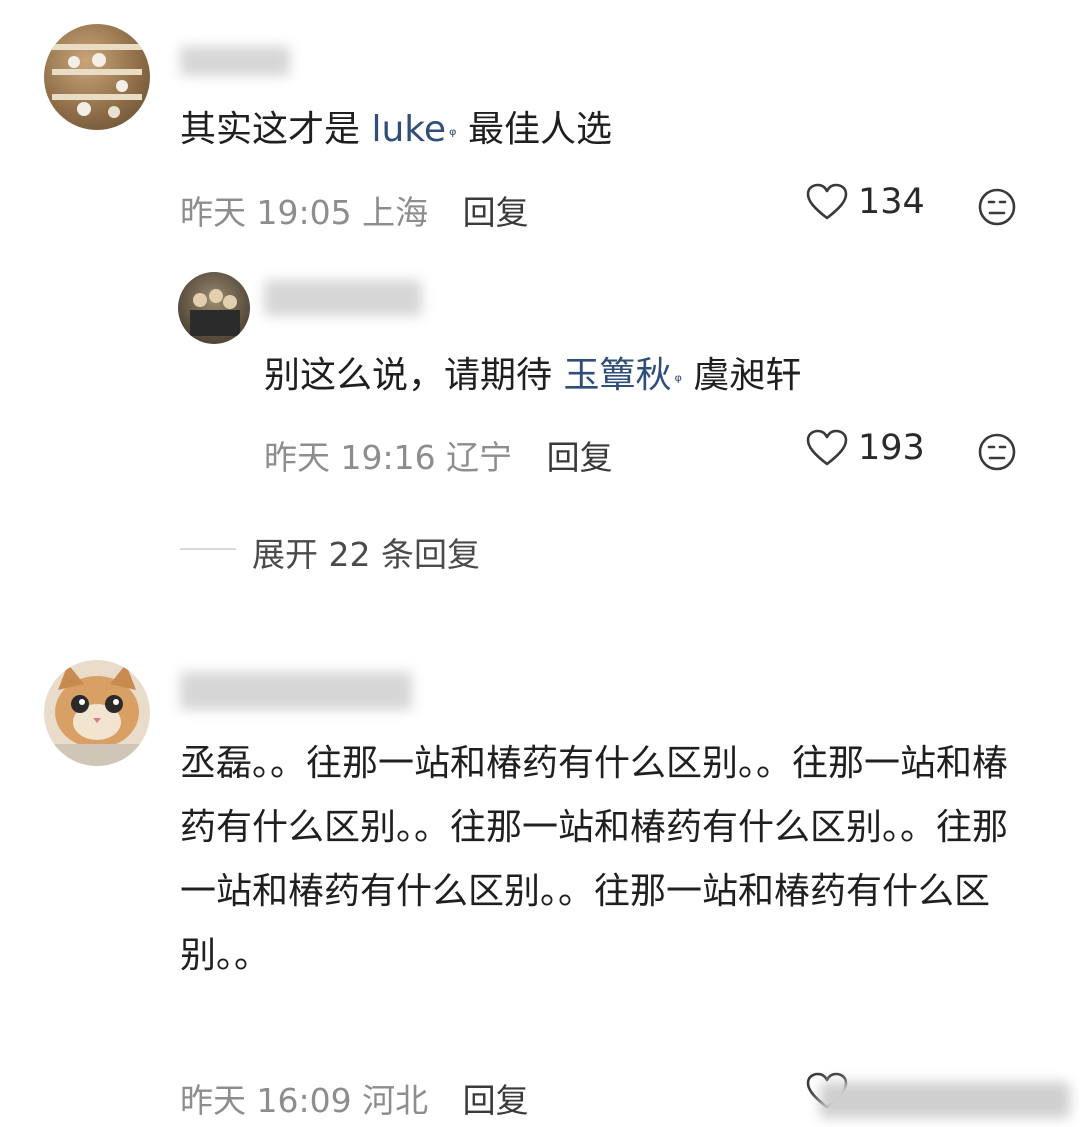 This screenshot has width=1080, height=1127. Describe the element at coordinates (395, 212) in the screenshot. I see `location: 上海` at that location.